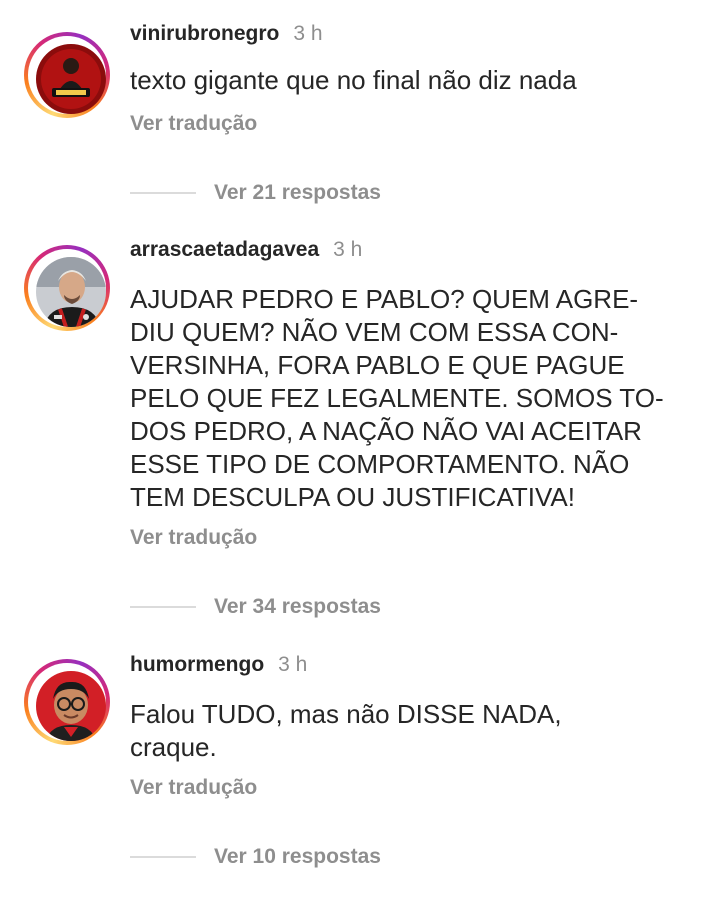 This screenshot has width=720, height=901. I want to click on comment-username: vinirubronegro, so click(204, 34).